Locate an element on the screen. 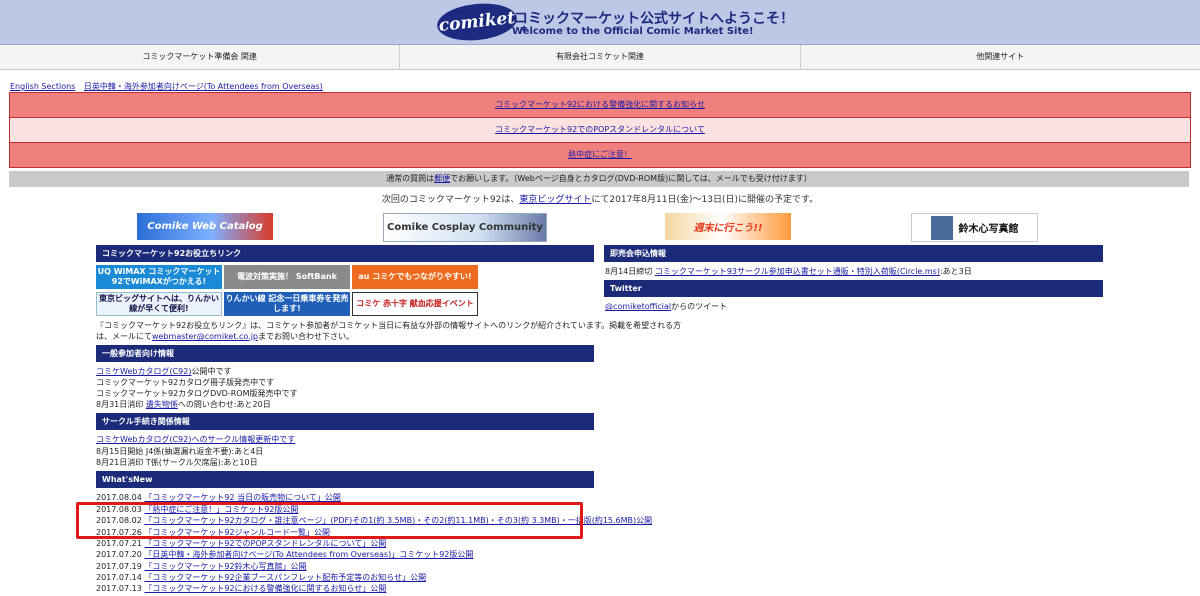  circle-info-text: J4係(抽選漏れ返金不要):あと4日 is located at coordinates (204, 451).